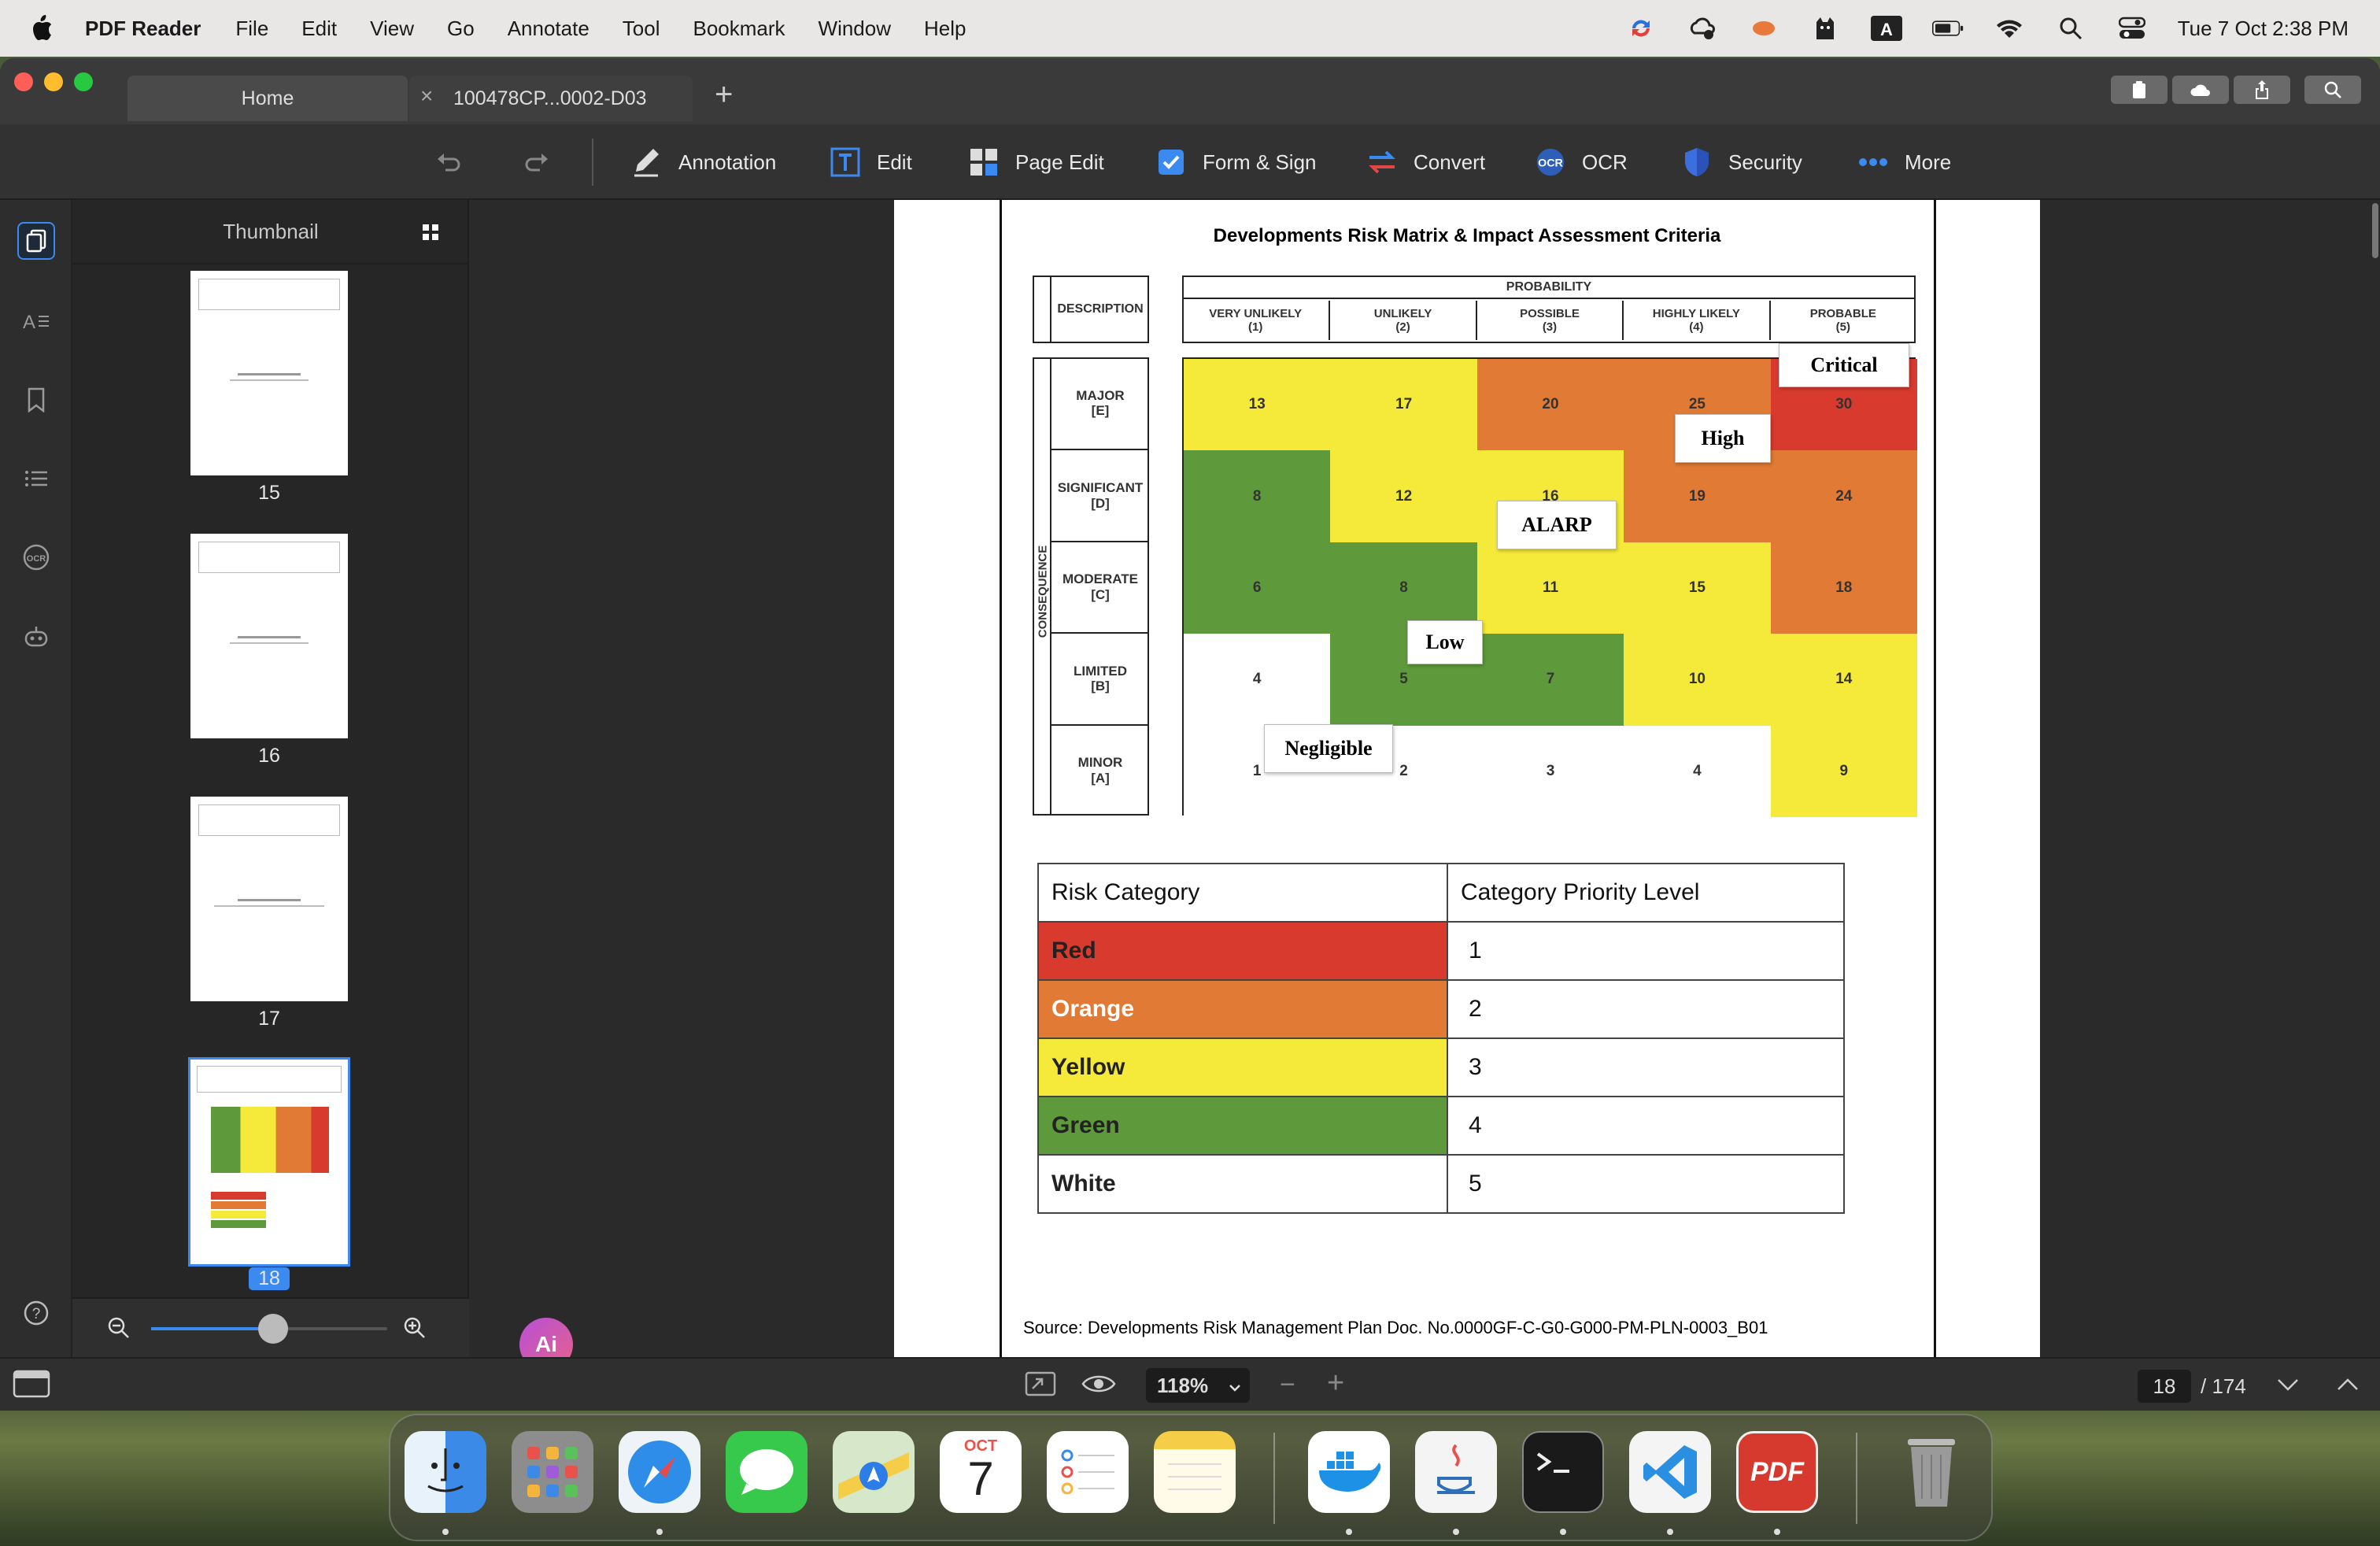 The image size is (2380, 1546). Describe the element at coordinates (2070, 28) in the screenshot. I see `spotlight-search-icon` at that location.